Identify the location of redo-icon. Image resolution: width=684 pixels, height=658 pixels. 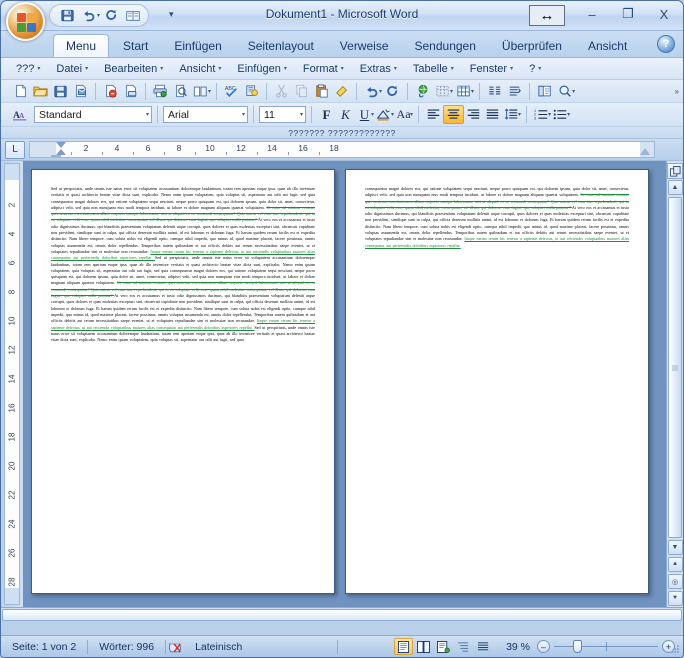
(111, 15).